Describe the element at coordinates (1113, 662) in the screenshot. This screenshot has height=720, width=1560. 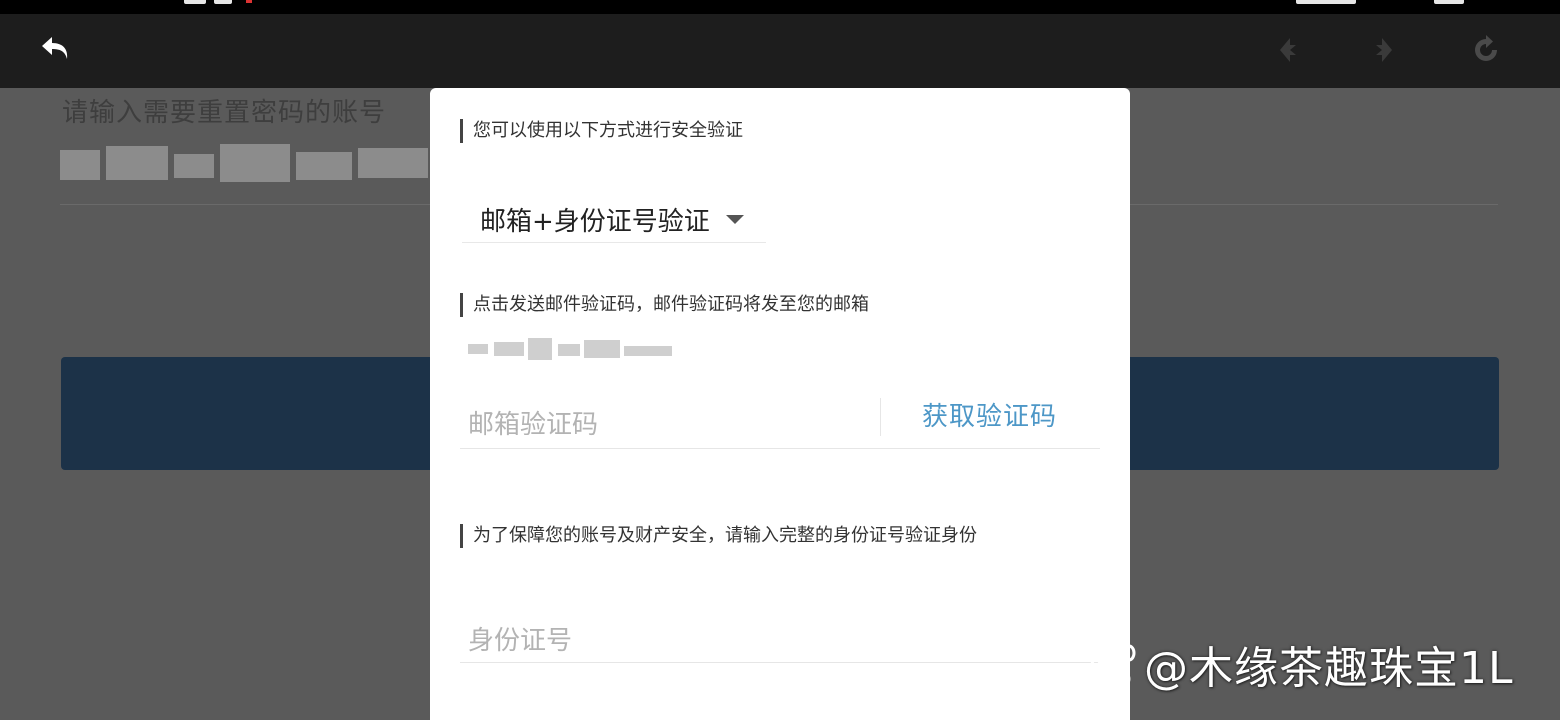
I see `baidu-paw-icon: du` at that location.